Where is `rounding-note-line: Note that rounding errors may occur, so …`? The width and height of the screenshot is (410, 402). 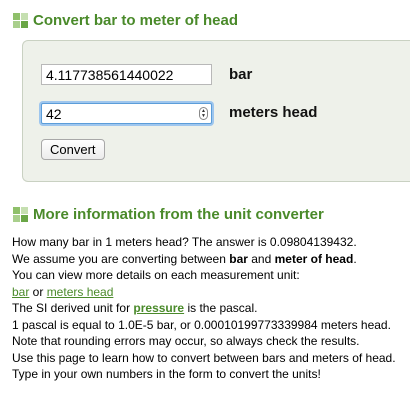 rounding-note-line: Note that rounding errors may occur, so … is located at coordinates (186, 341).